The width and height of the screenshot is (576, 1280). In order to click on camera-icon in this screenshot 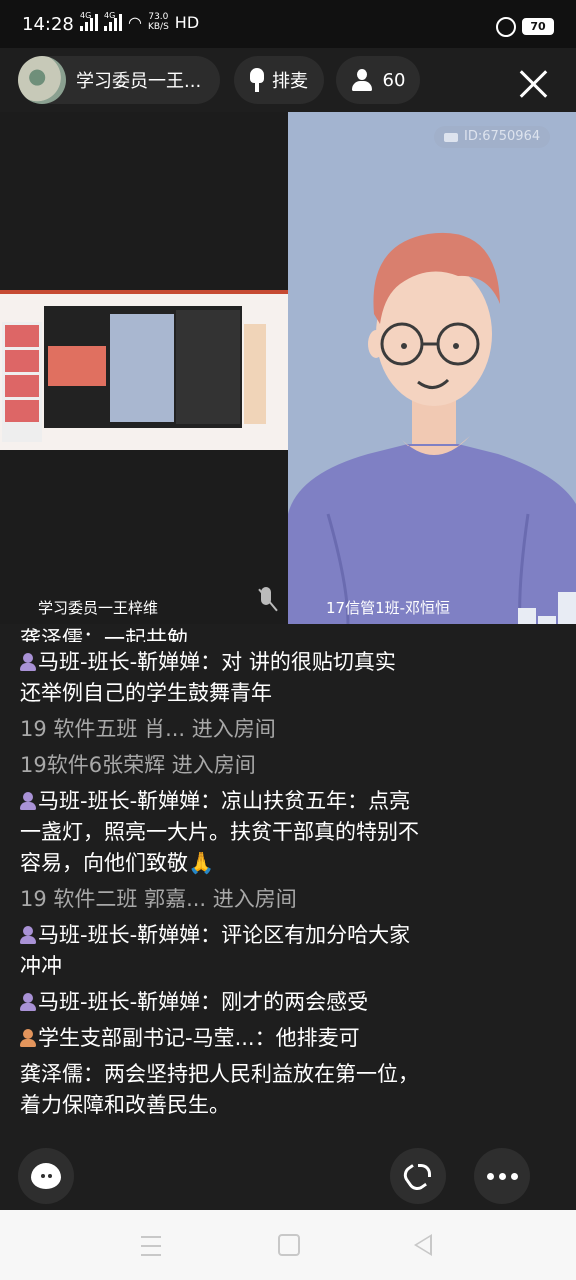, I will do `click(451, 137)`.